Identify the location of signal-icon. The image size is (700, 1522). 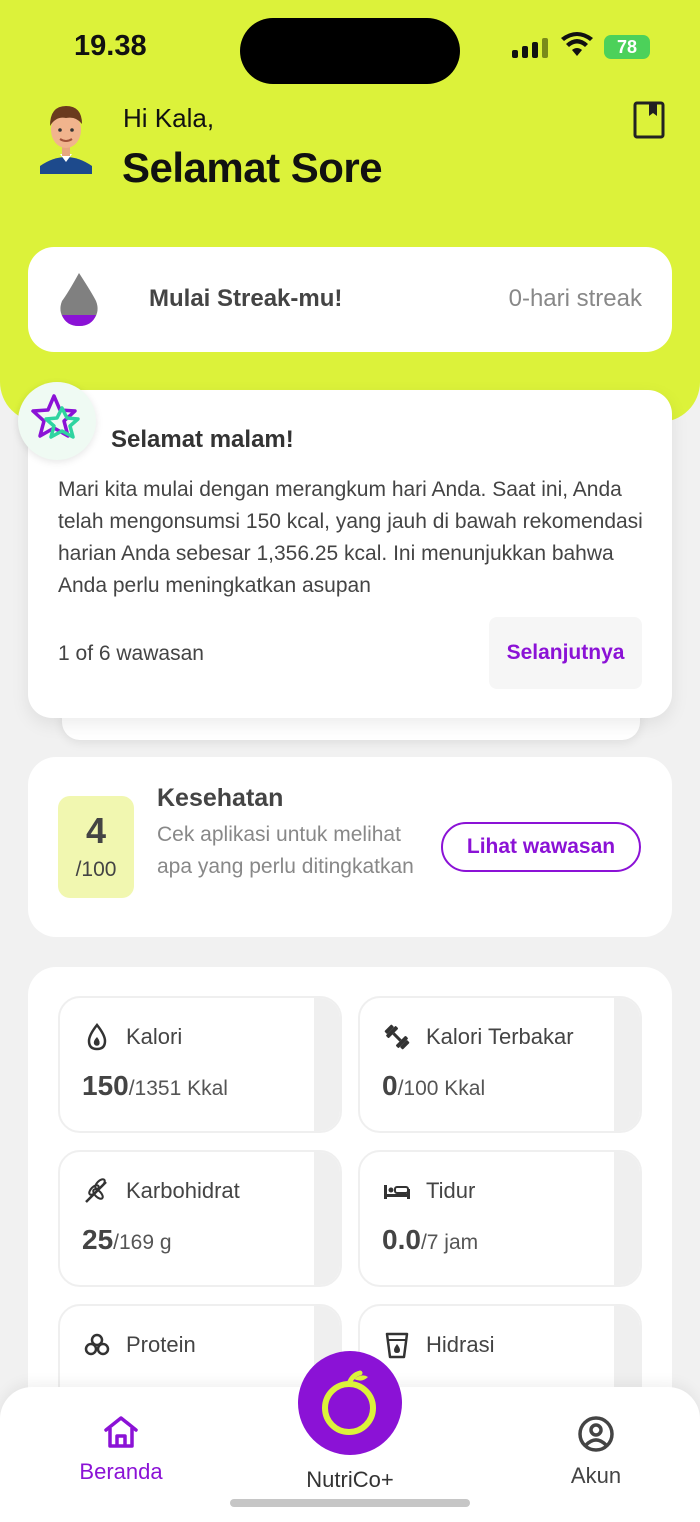
(530, 47).